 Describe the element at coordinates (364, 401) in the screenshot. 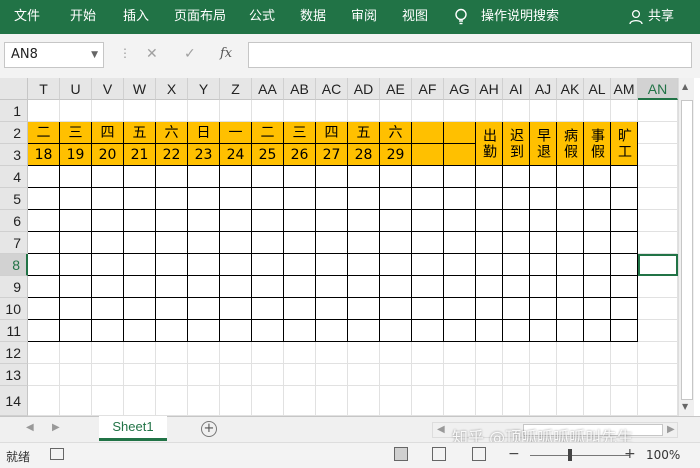

I see `cell-ad14` at that location.